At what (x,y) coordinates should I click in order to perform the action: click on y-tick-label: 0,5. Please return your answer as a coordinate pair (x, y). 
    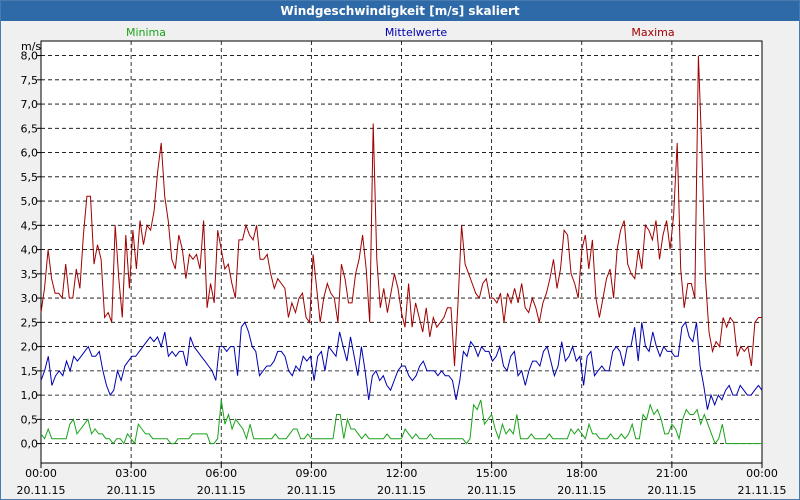
    Looking at the image, I should click on (30, 419).